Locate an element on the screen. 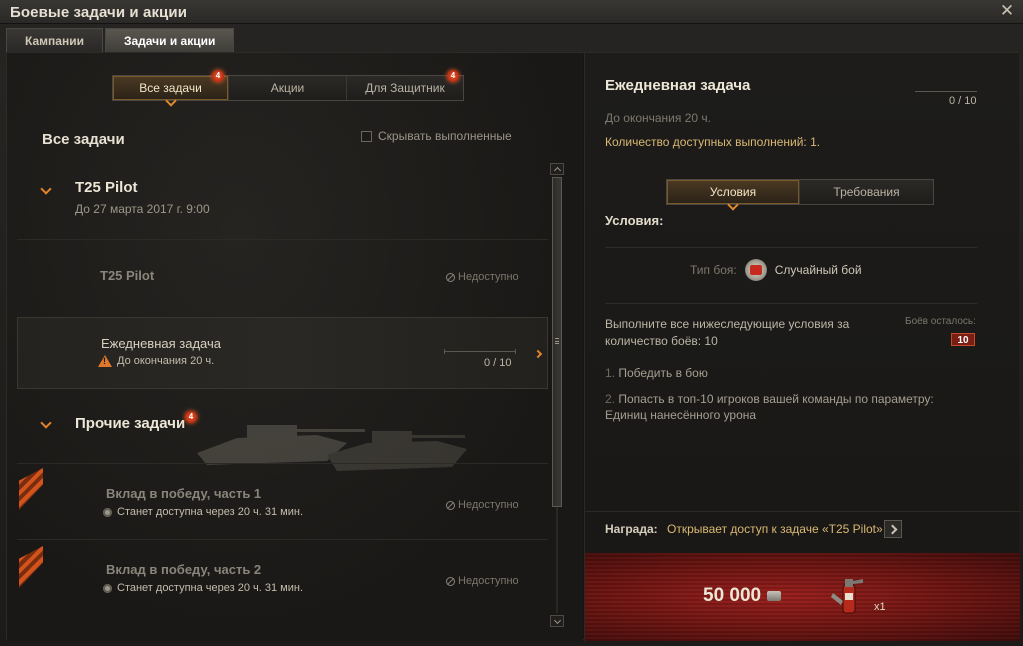 This screenshot has height=646, width=1023. reward-label: Награда: is located at coordinates (631, 529).